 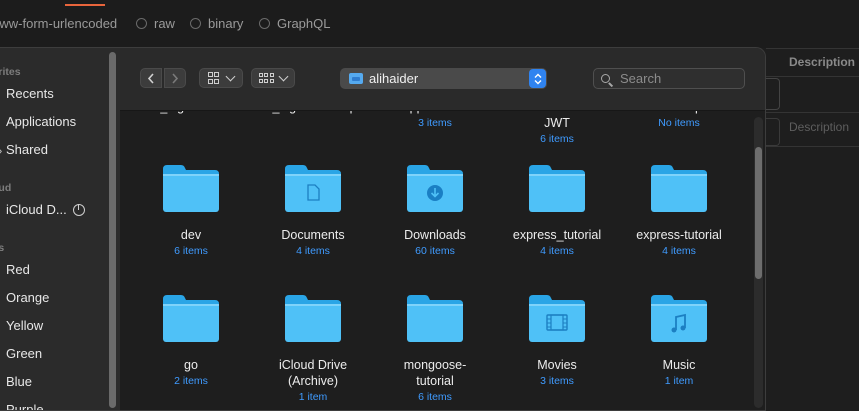 I want to click on view-mode-button, so click(x=221, y=78).